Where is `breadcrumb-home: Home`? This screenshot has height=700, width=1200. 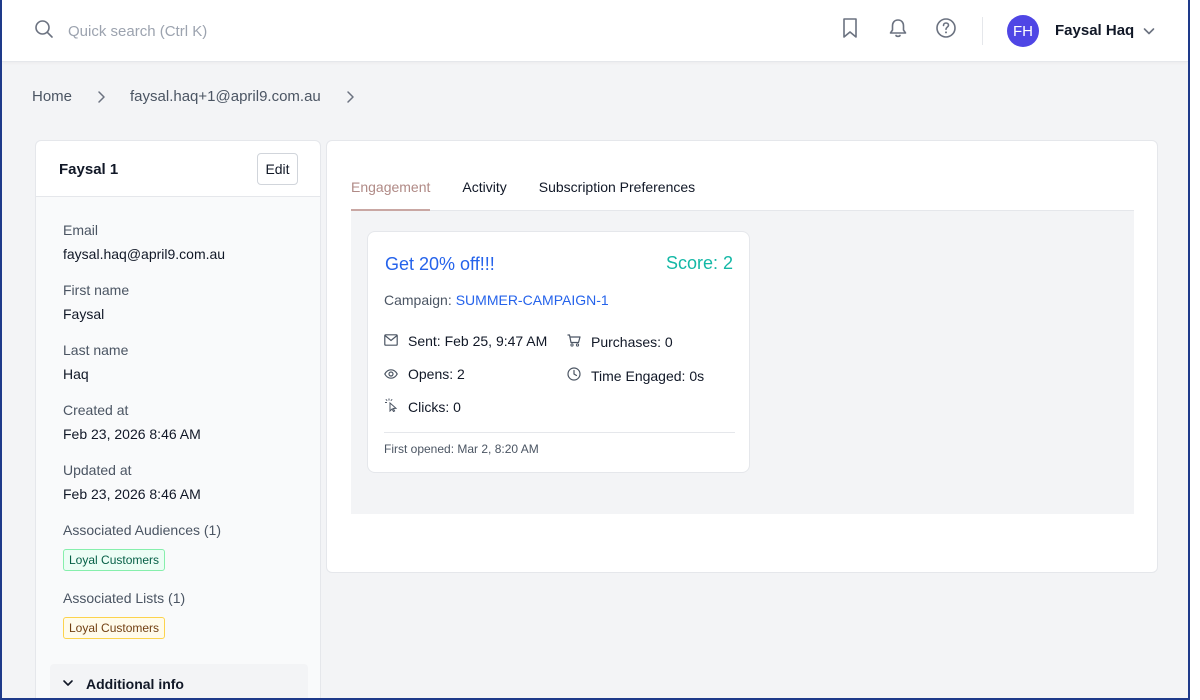 breadcrumb-home: Home is located at coordinates (52, 96).